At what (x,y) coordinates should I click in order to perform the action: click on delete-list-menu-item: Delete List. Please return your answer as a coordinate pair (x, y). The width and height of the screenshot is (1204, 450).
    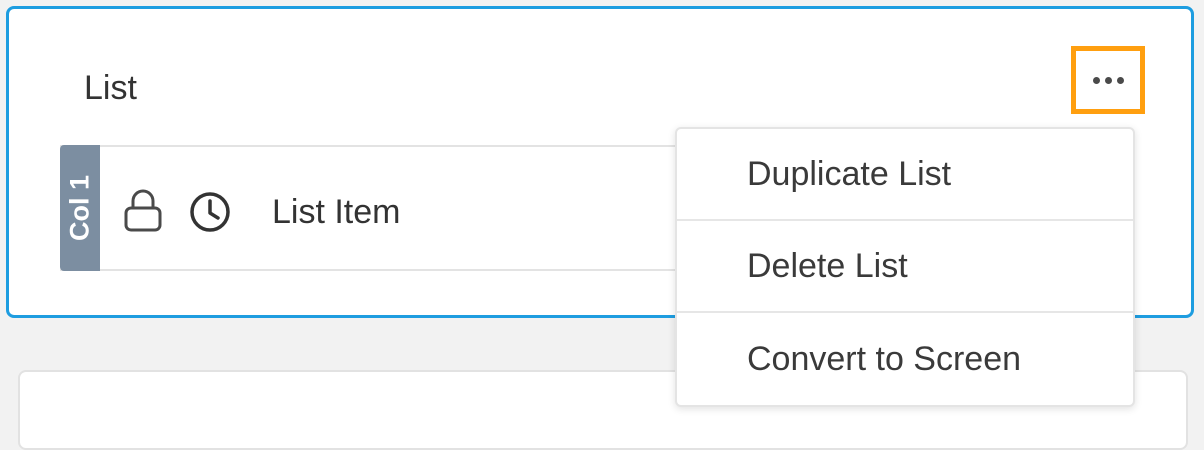
    Looking at the image, I should click on (905, 267).